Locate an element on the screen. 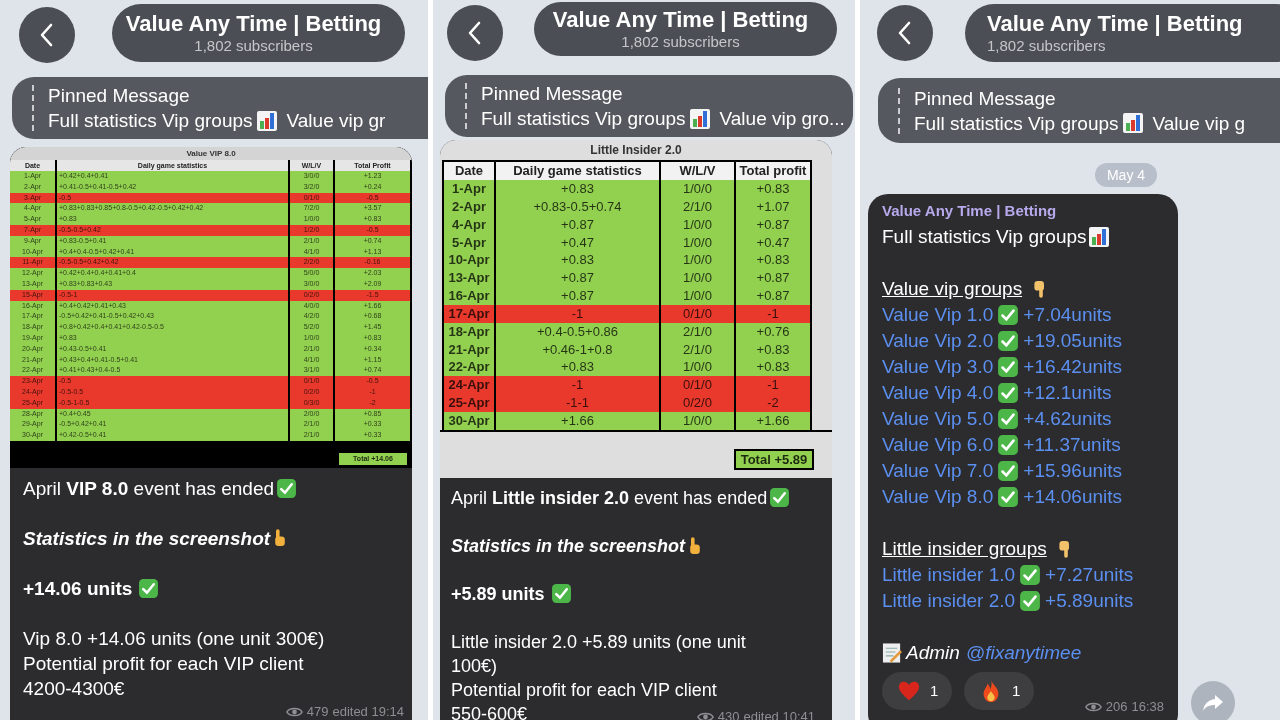 The image size is (1280, 720). group-link: Value Vip 3.0 is located at coordinates (938, 367).